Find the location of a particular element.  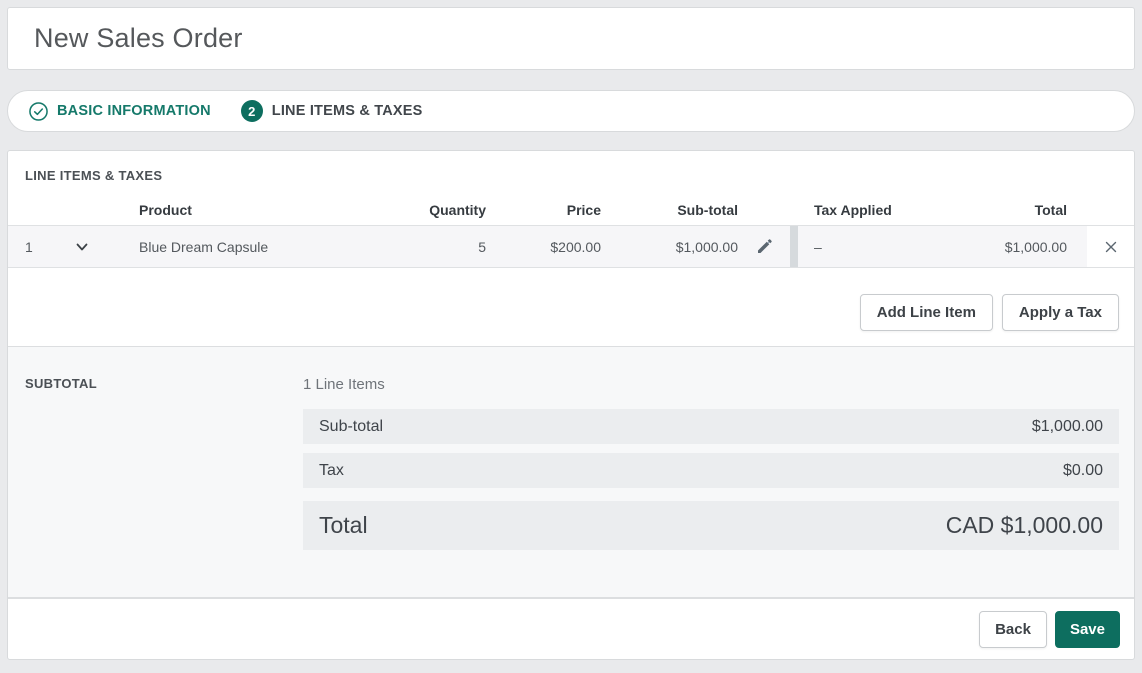

step-label-line-items-taxes: LINE ITEMS & TAXES is located at coordinates (347, 111).